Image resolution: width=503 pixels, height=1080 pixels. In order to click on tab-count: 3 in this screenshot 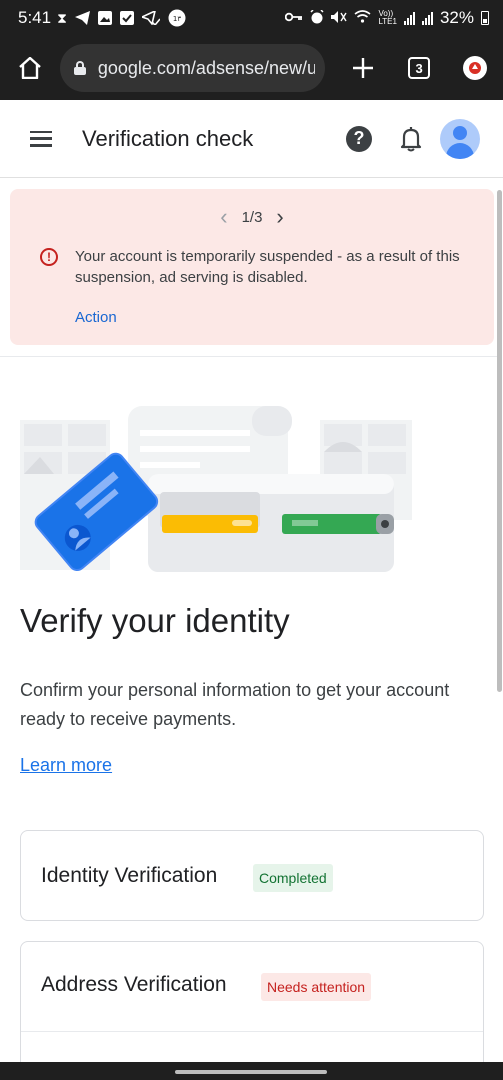, I will do `click(419, 68)`.